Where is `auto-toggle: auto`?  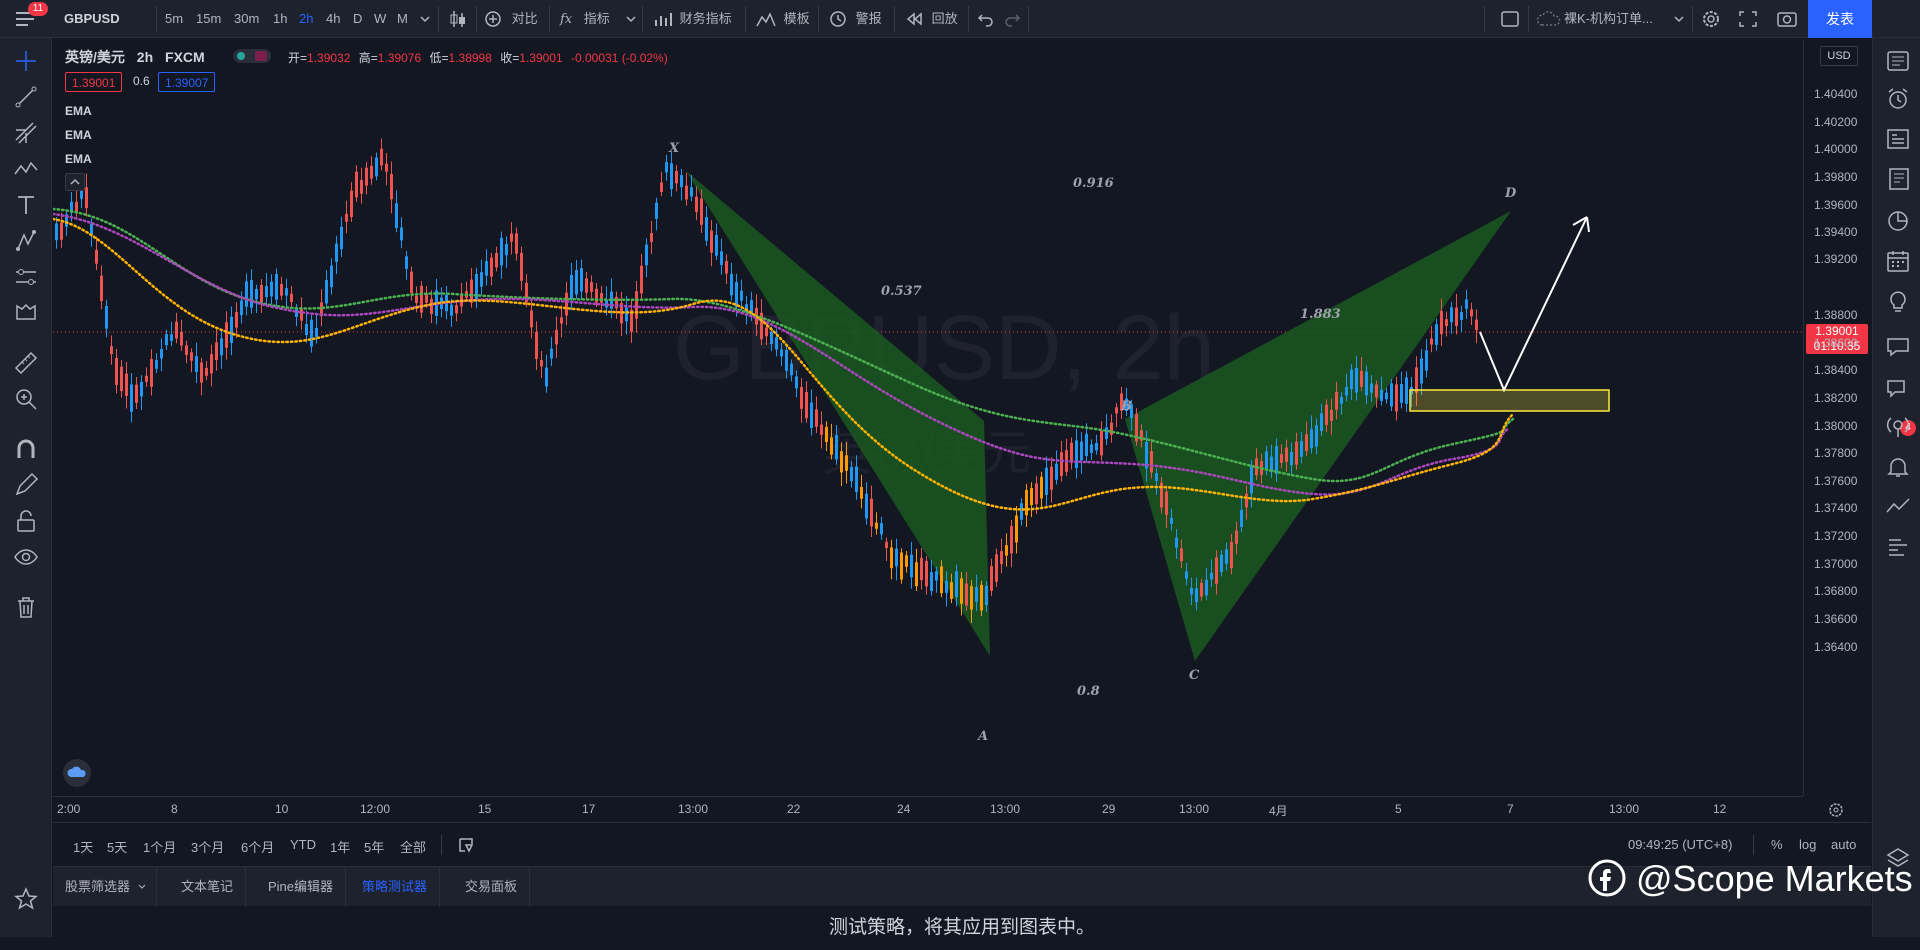
auto-toggle: auto is located at coordinates (1843, 844).